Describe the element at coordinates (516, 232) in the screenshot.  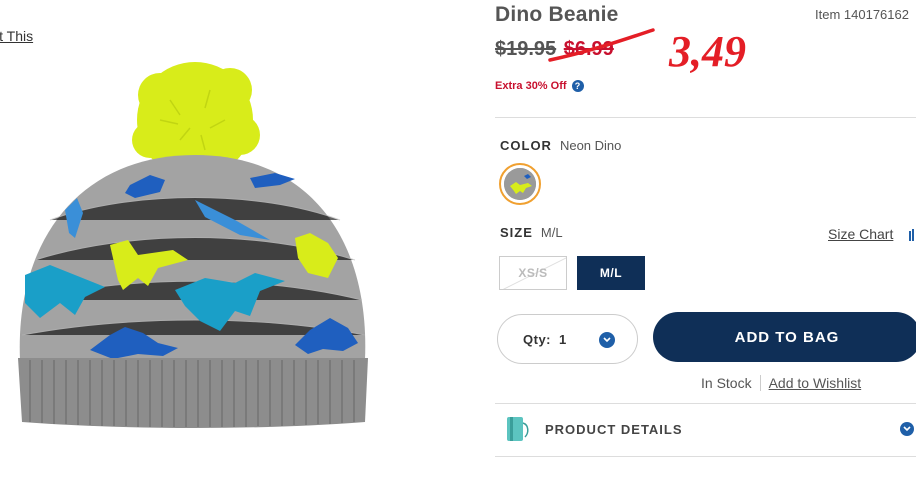
I see `size-label: SIZE` at that location.